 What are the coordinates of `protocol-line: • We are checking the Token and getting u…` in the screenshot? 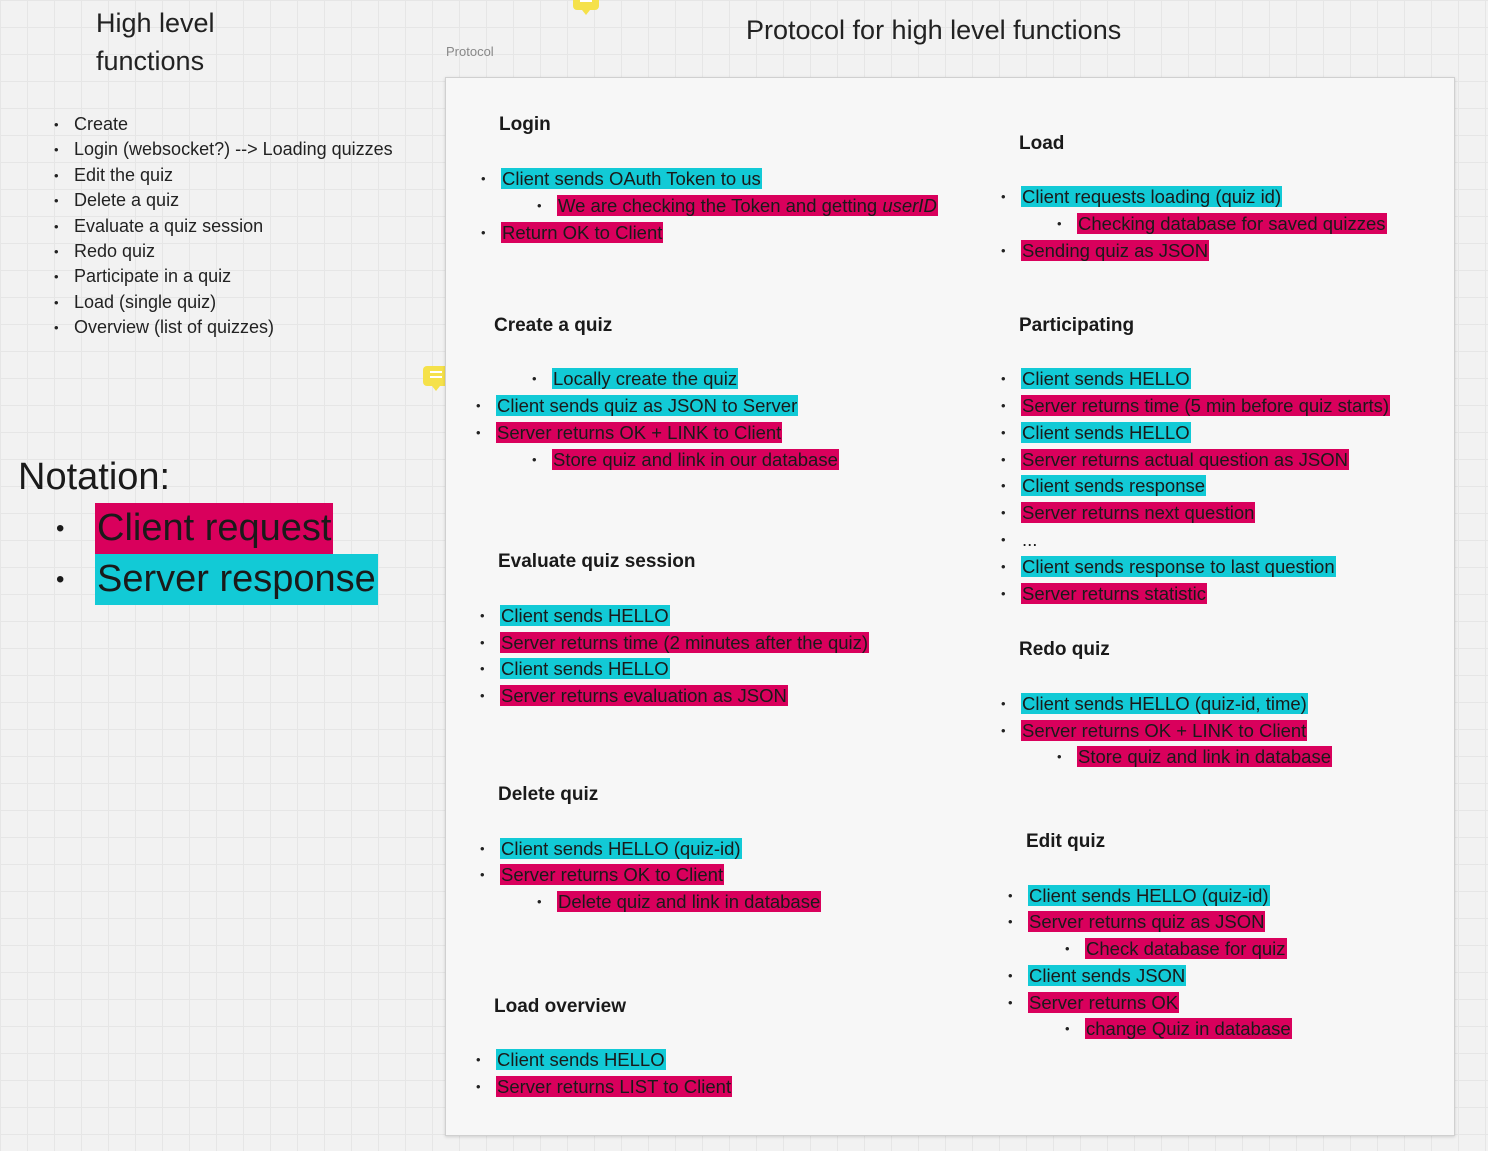 It's located at (737, 205).